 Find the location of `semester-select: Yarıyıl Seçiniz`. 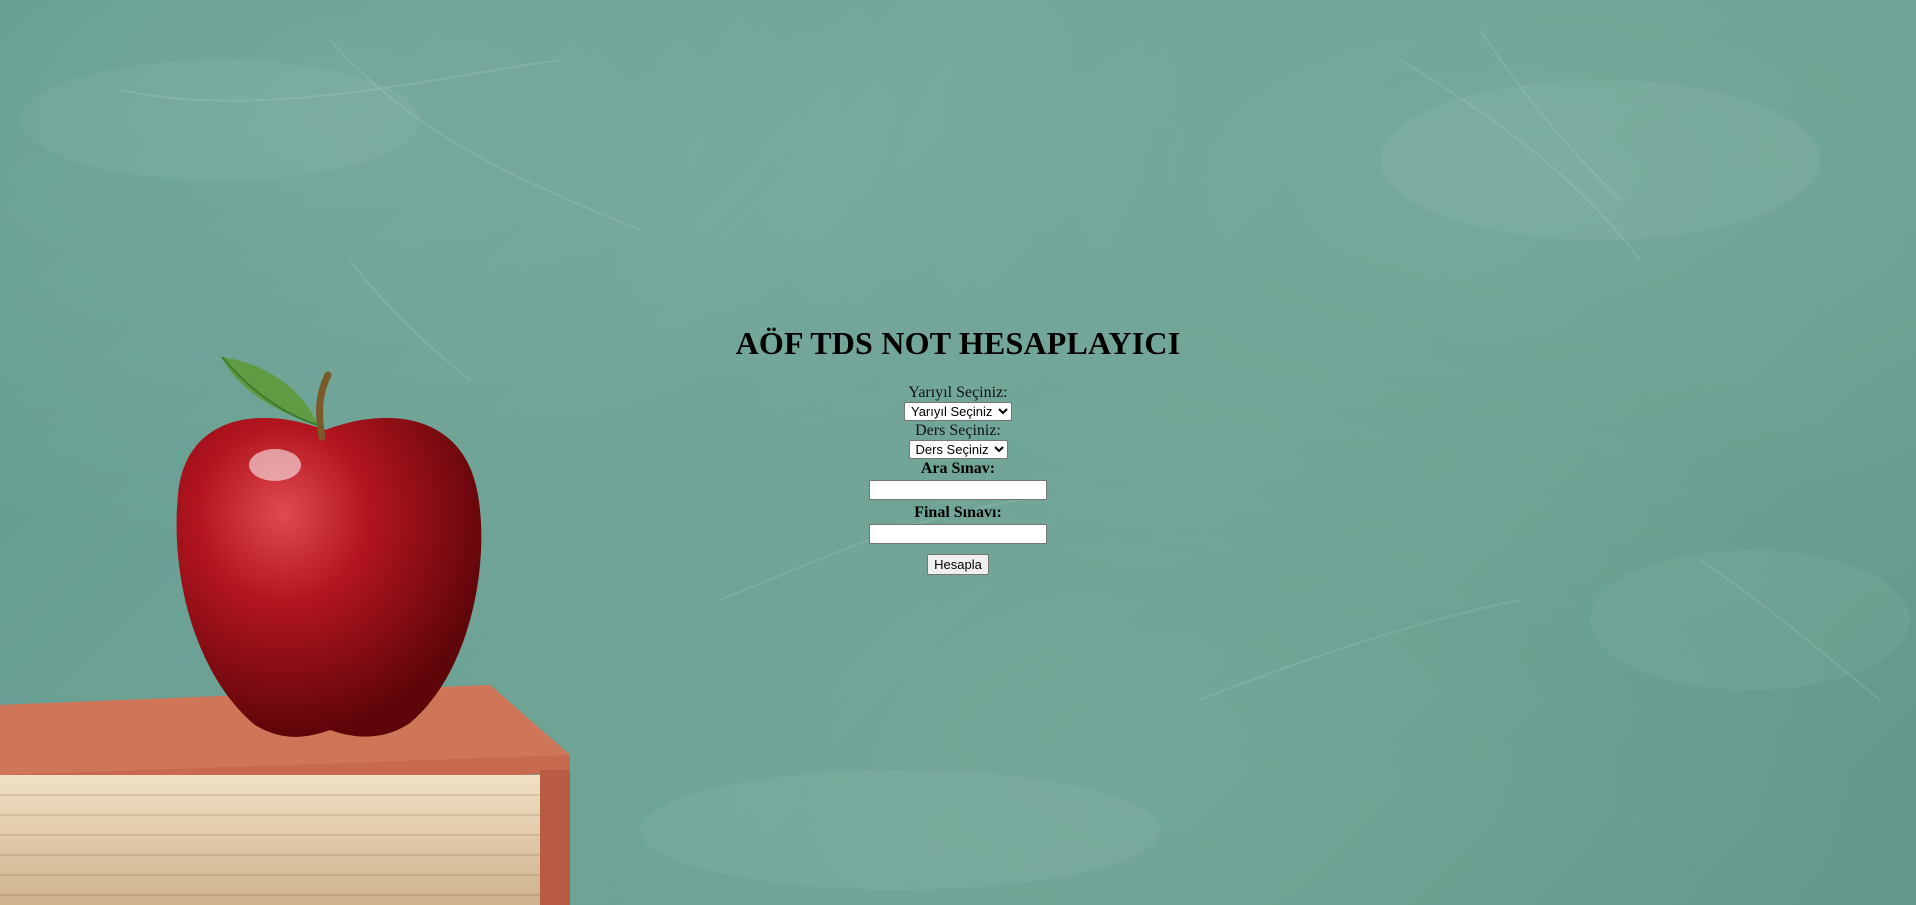

semester-select: Yarıyıl Seçiniz is located at coordinates (958, 411).